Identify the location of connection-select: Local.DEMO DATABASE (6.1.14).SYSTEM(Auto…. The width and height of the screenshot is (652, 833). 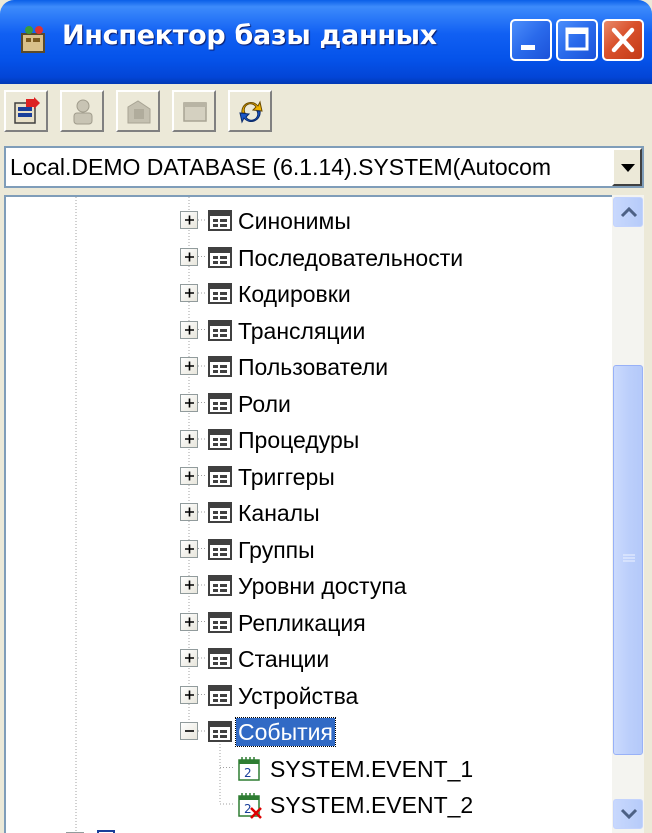
(324, 167).